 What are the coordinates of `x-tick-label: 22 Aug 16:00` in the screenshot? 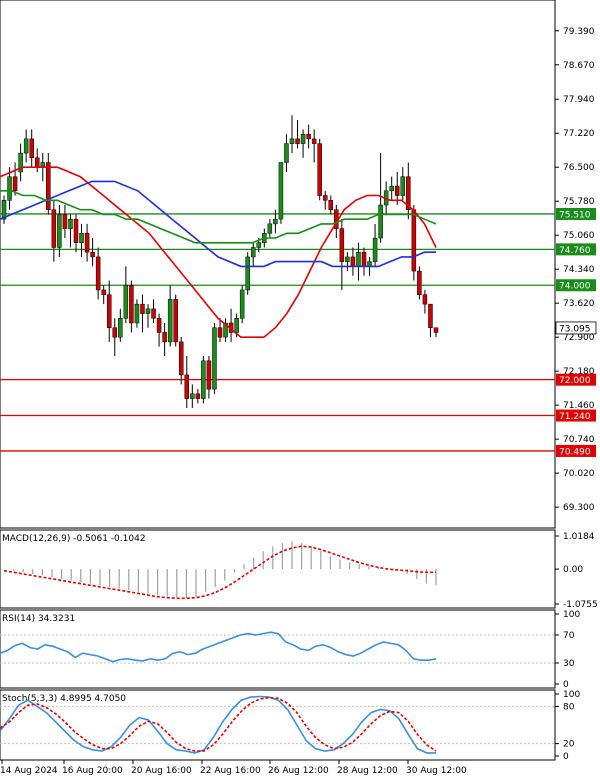 It's located at (230, 770).